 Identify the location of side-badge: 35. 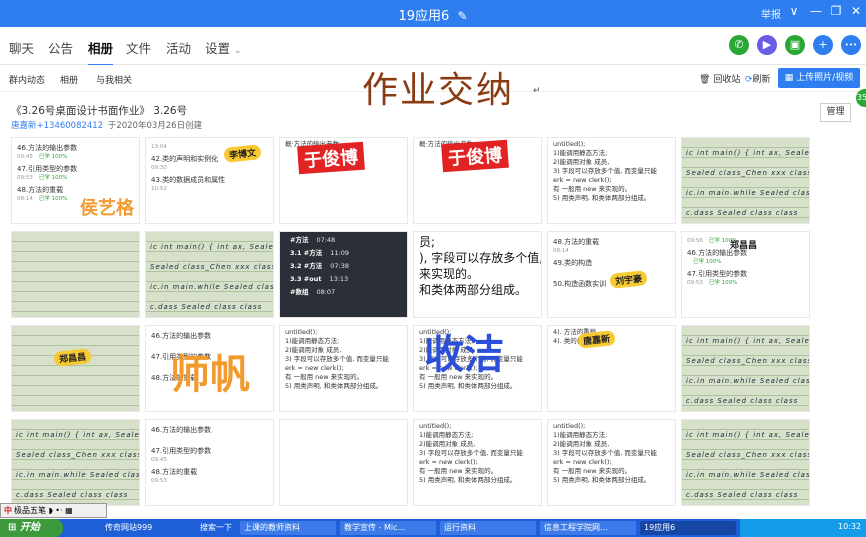
(861, 98).